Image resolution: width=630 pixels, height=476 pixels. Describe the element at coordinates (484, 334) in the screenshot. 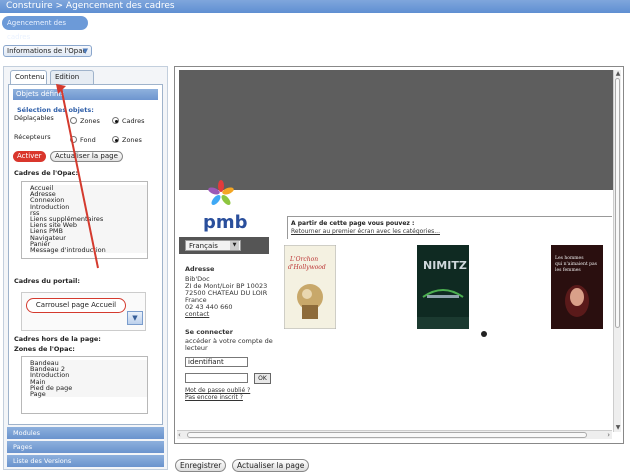

I see `carousel-dot` at that location.